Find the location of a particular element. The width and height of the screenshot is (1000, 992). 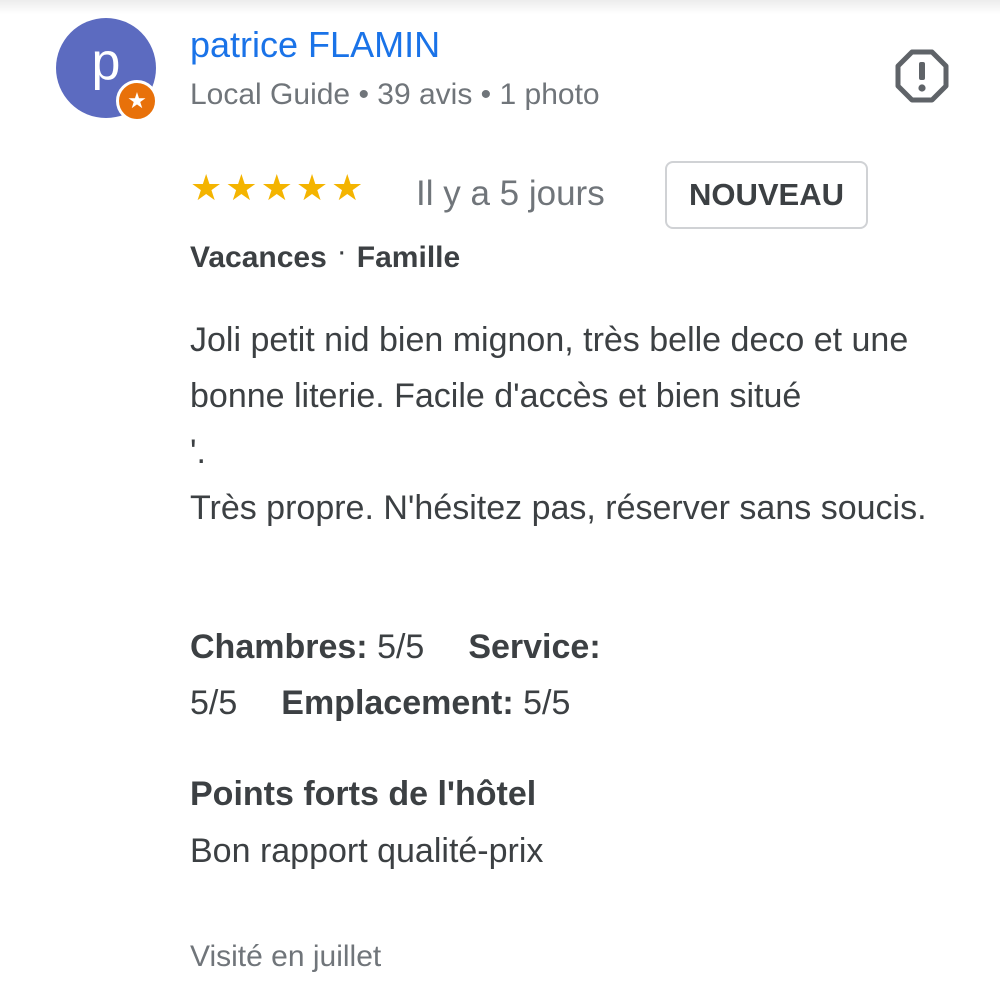

highlights-text: Bon rapport qualité-prix is located at coordinates (367, 851).